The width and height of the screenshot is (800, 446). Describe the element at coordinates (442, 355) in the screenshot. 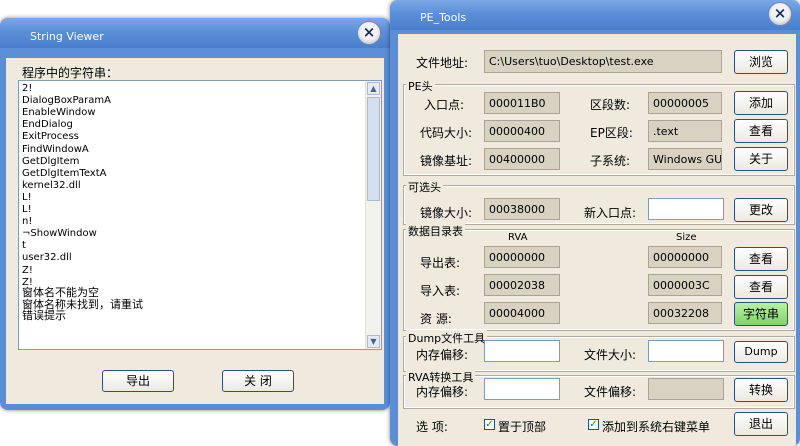

I see `dump-mem-offset-label: 内存偏移:` at that location.